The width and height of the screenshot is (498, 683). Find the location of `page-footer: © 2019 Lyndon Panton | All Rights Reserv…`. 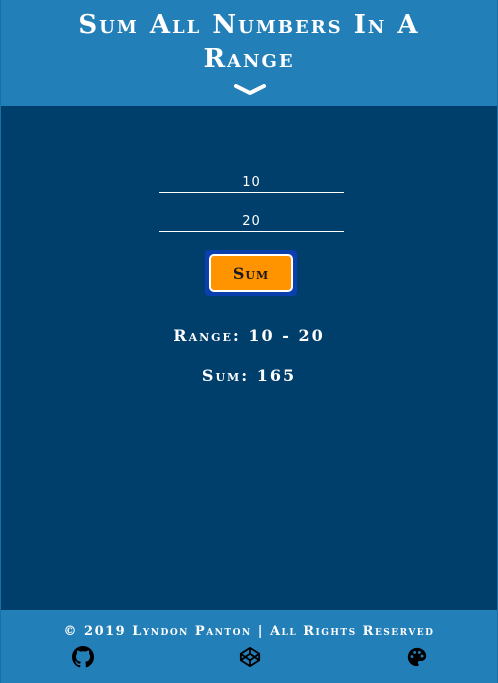

page-footer: © 2019 Lyndon Panton | All Rights Reserv… is located at coordinates (249, 646).